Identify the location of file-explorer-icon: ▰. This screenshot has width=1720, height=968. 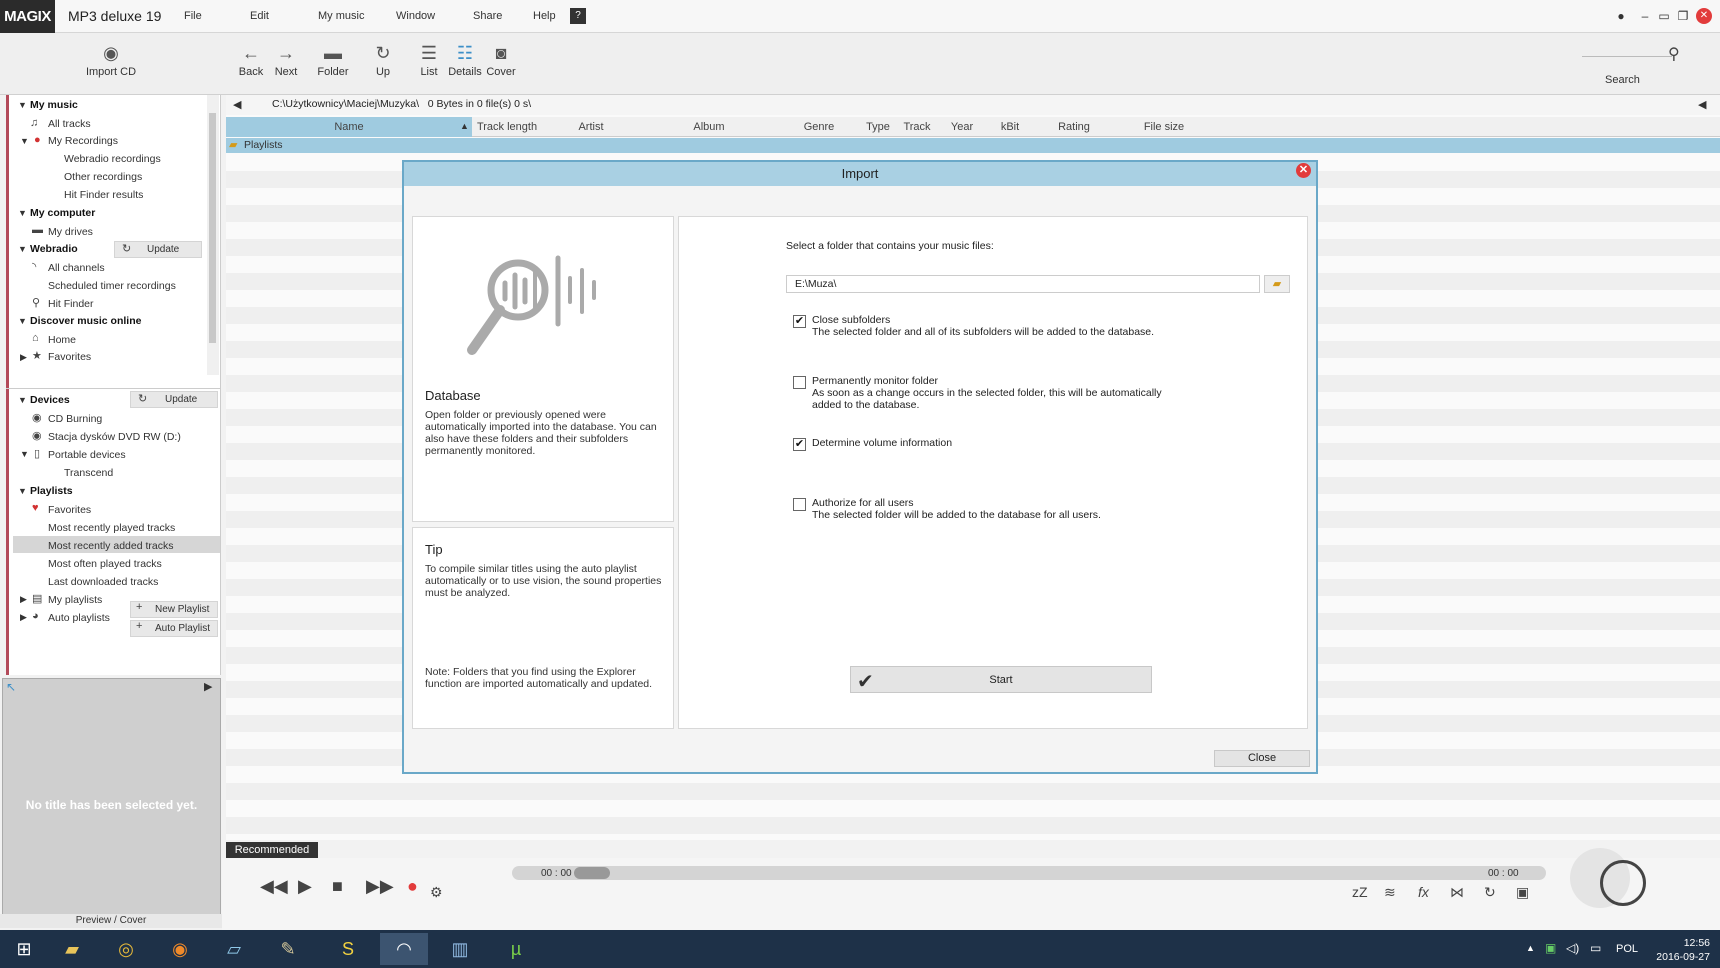
(72, 949).